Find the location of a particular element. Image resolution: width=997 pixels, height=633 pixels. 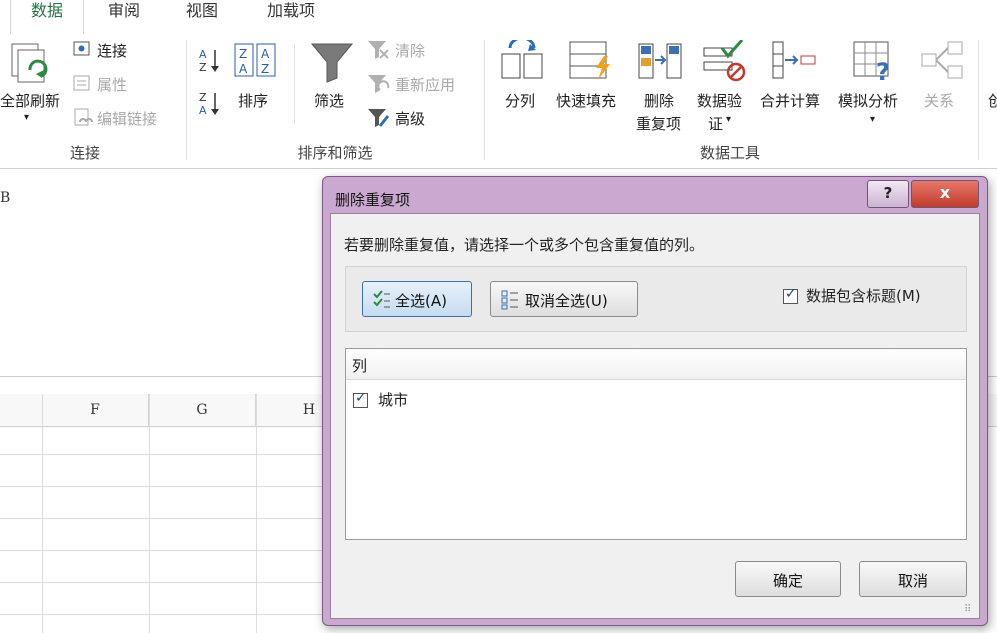

select-all-label: 全选(A) is located at coordinates (421, 301).